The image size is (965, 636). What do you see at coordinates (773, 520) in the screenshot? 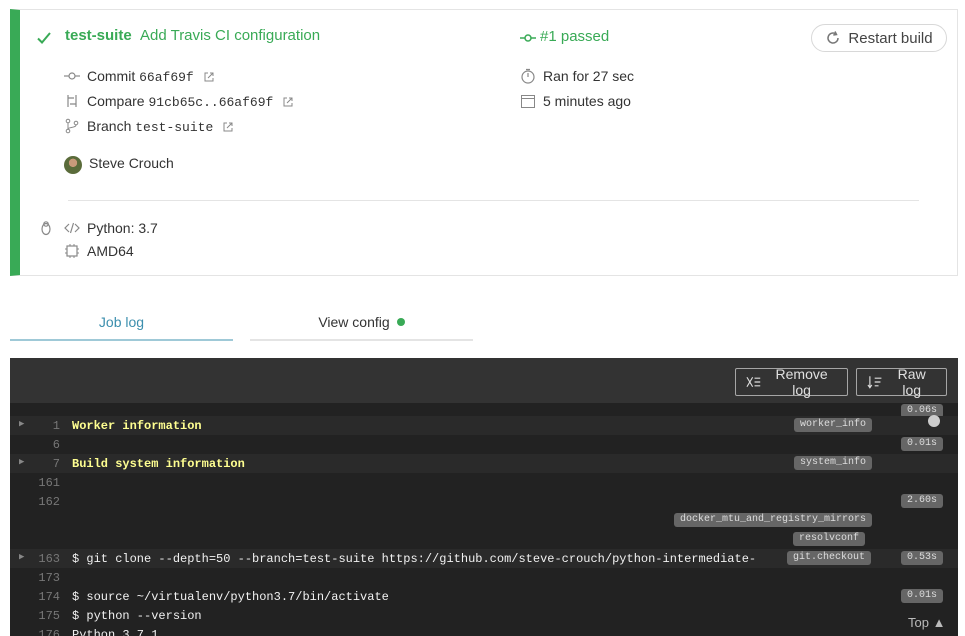
I see `fold-tag: docker_mtu_and_registry_mirrors` at bounding box center [773, 520].